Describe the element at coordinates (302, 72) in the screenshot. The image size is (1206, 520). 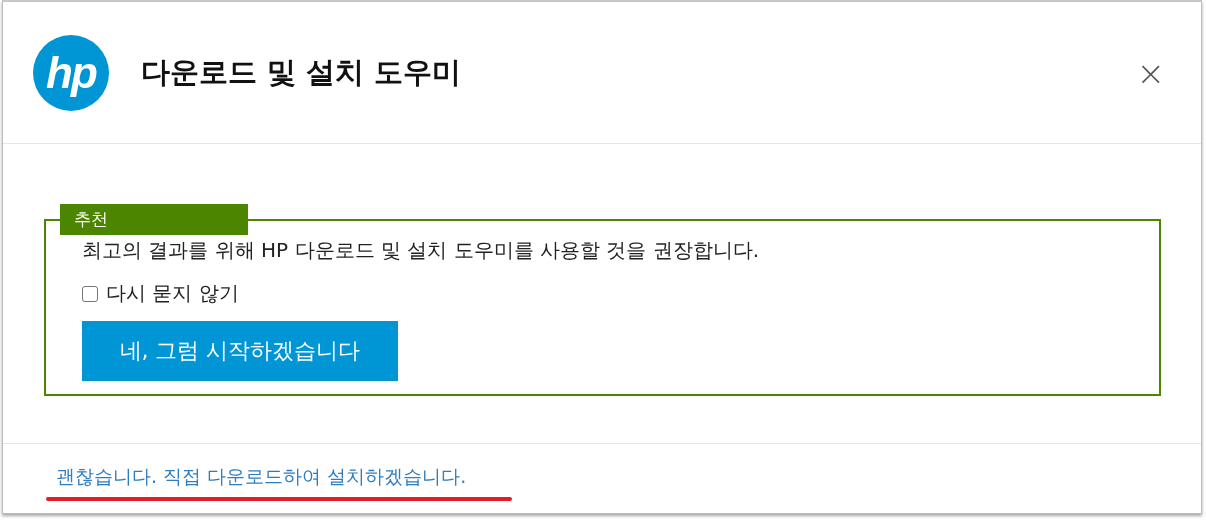
I see `dialog-title: 다운로드 및 설치 도우미` at that location.